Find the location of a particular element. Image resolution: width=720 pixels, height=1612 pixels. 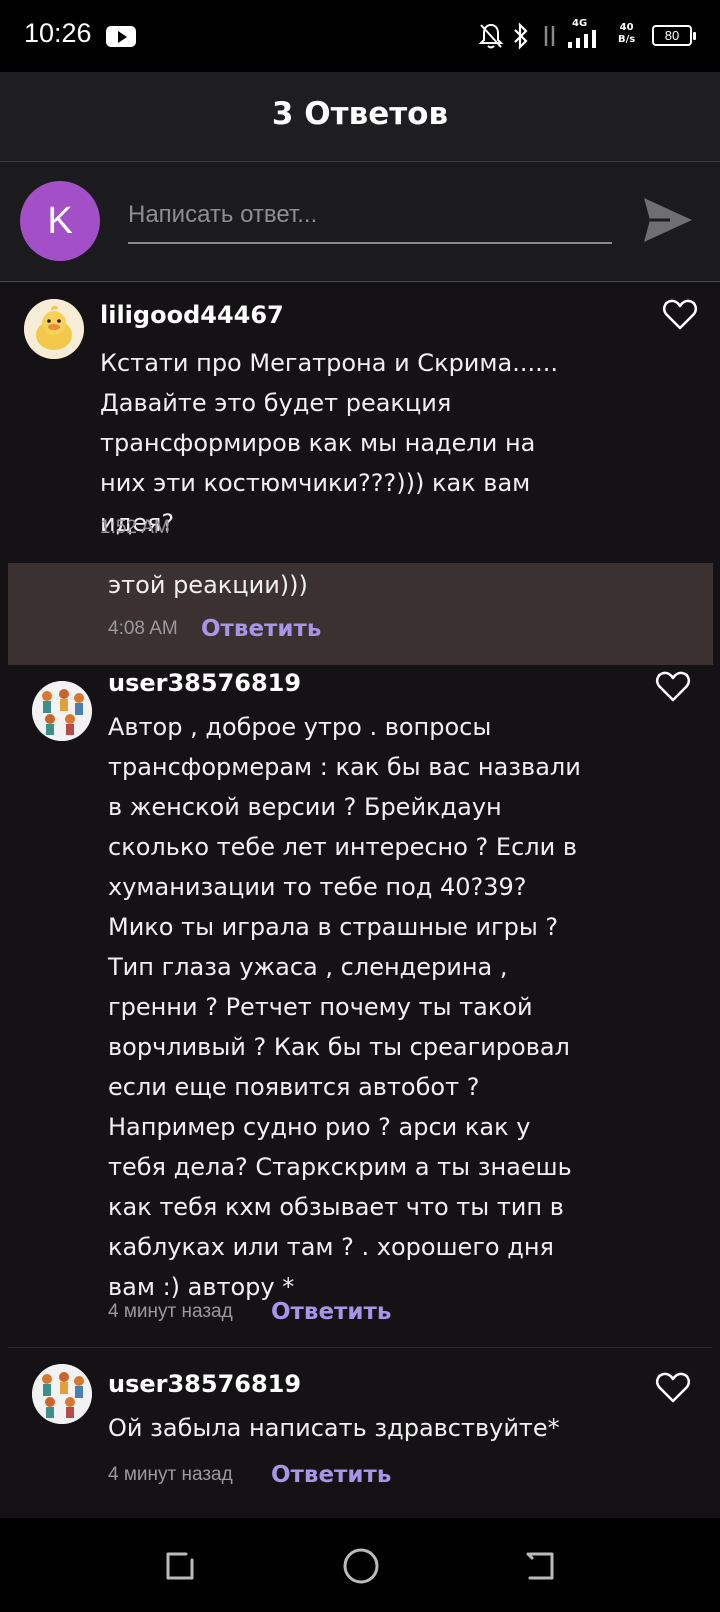

signal-icon is located at coordinates (582, 39).